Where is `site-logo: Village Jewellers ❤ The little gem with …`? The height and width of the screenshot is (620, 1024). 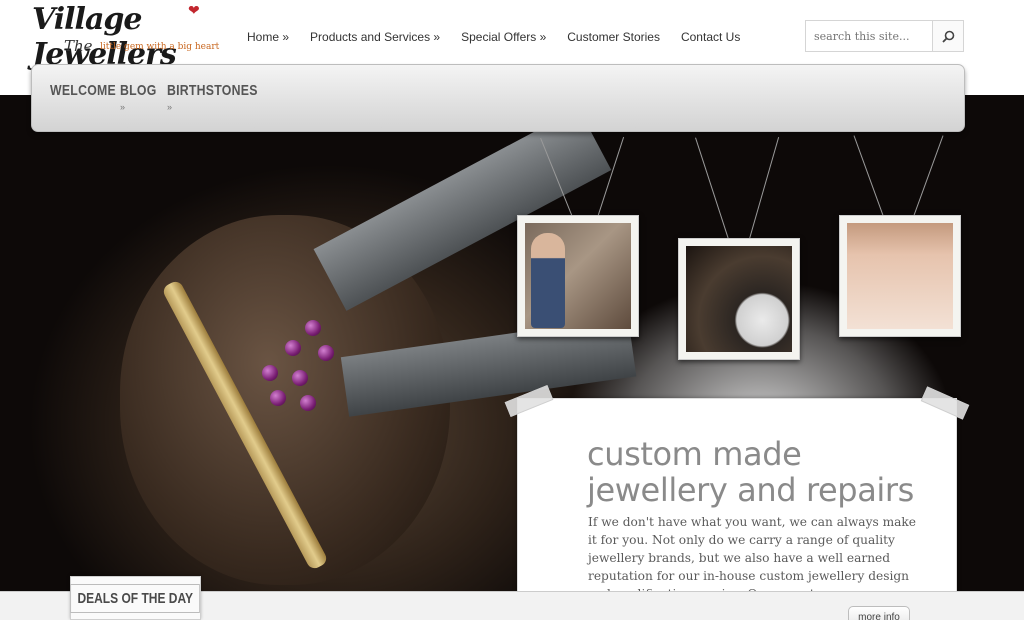 site-logo: Village Jewellers ❤ The little gem with … is located at coordinates (125, 37).